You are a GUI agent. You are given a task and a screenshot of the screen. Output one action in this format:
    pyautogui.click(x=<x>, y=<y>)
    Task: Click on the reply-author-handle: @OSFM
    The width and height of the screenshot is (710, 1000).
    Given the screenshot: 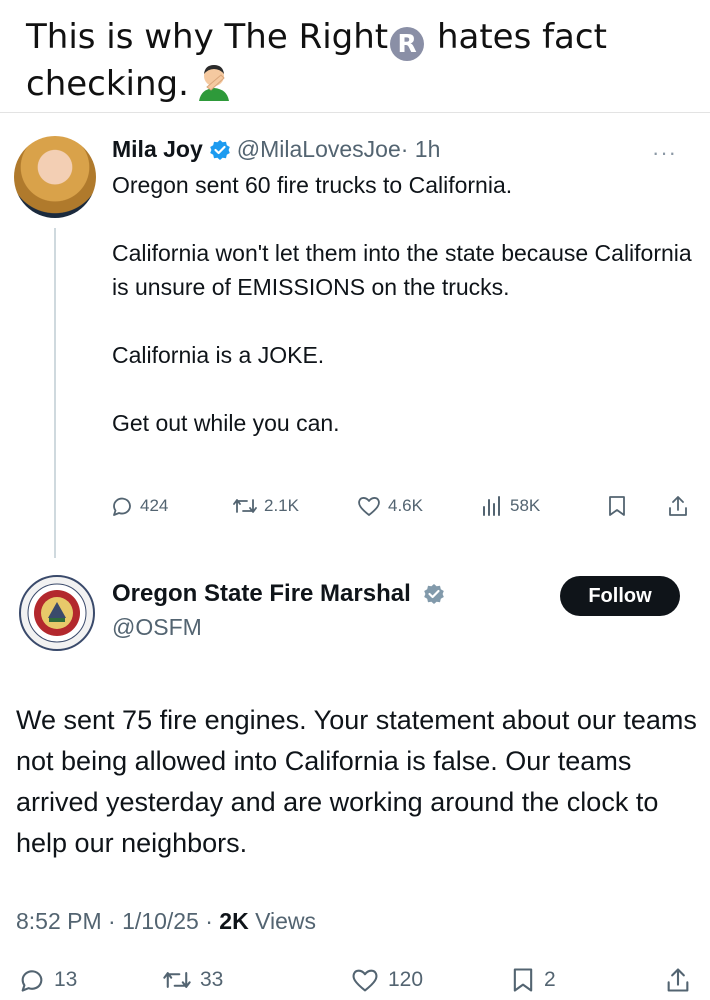 What is the action you would take?
    pyautogui.click(x=157, y=627)
    